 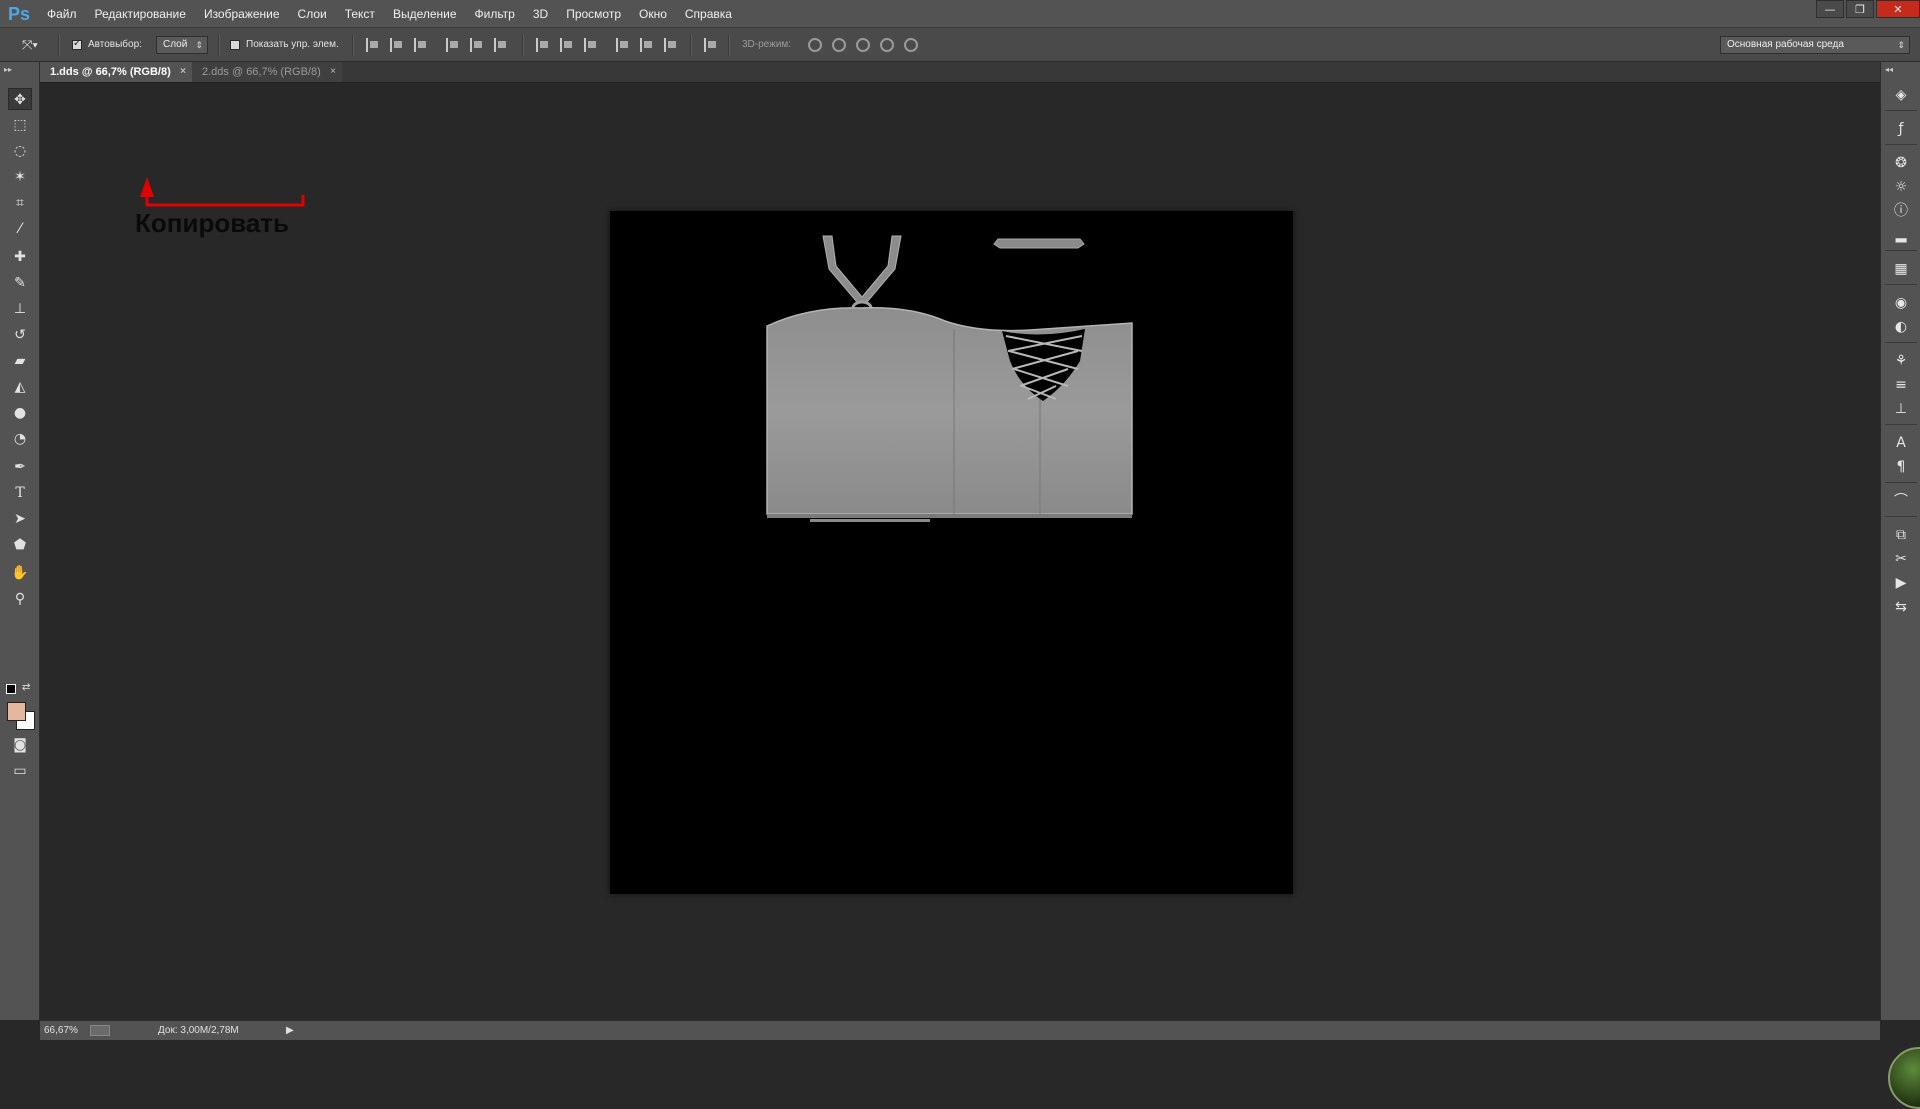 I want to click on distribute-vertical-center-icon, so click(x=567, y=45).